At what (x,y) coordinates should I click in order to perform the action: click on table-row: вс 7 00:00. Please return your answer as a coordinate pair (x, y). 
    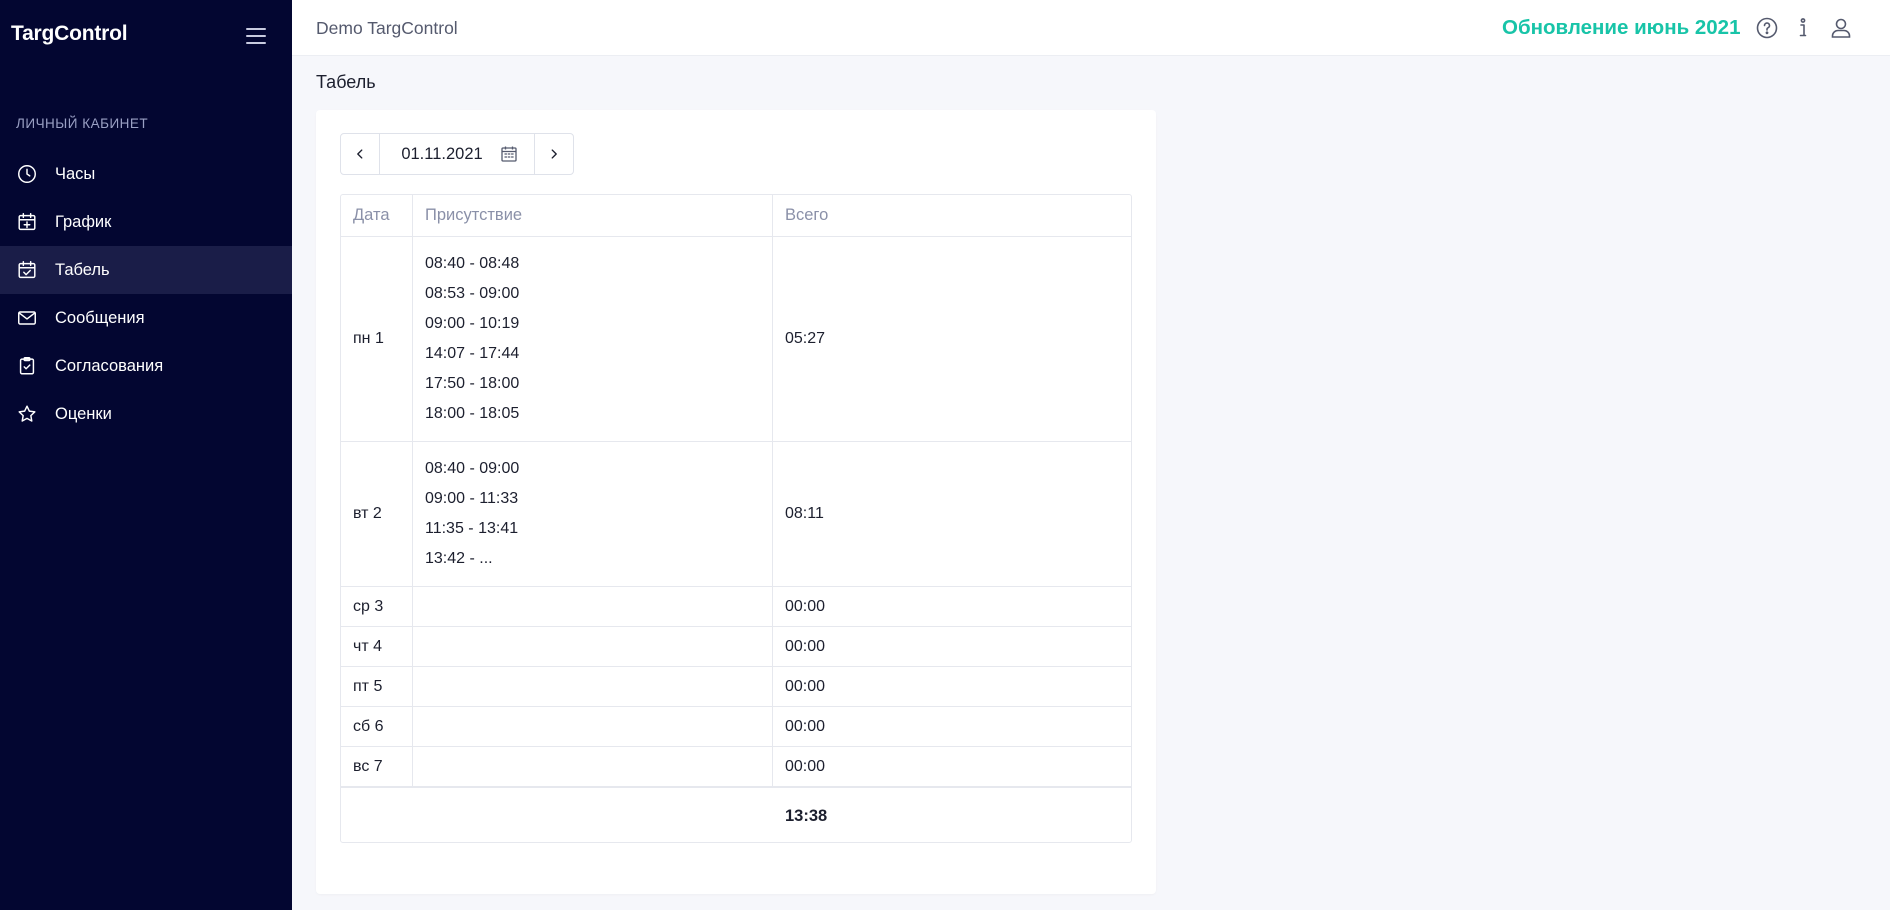
    Looking at the image, I should click on (736, 766).